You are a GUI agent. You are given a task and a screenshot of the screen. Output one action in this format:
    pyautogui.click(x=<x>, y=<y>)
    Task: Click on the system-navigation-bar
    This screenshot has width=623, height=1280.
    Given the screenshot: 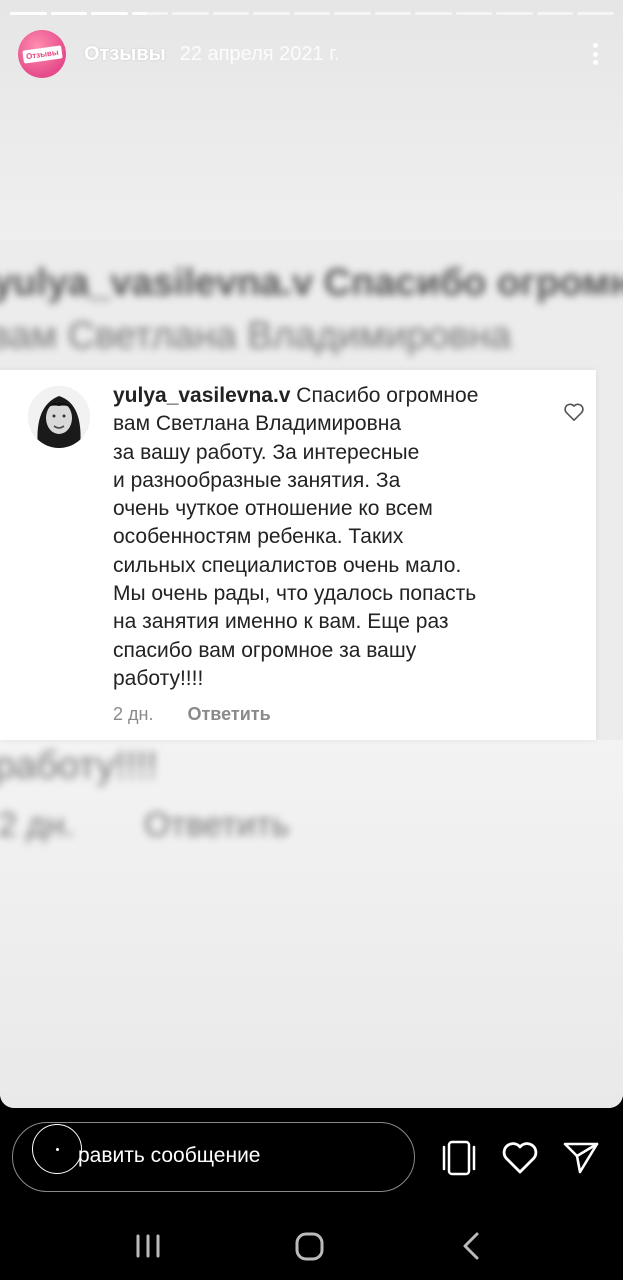 What is the action you would take?
    pyautogui.click(x=311, y=1245)
    